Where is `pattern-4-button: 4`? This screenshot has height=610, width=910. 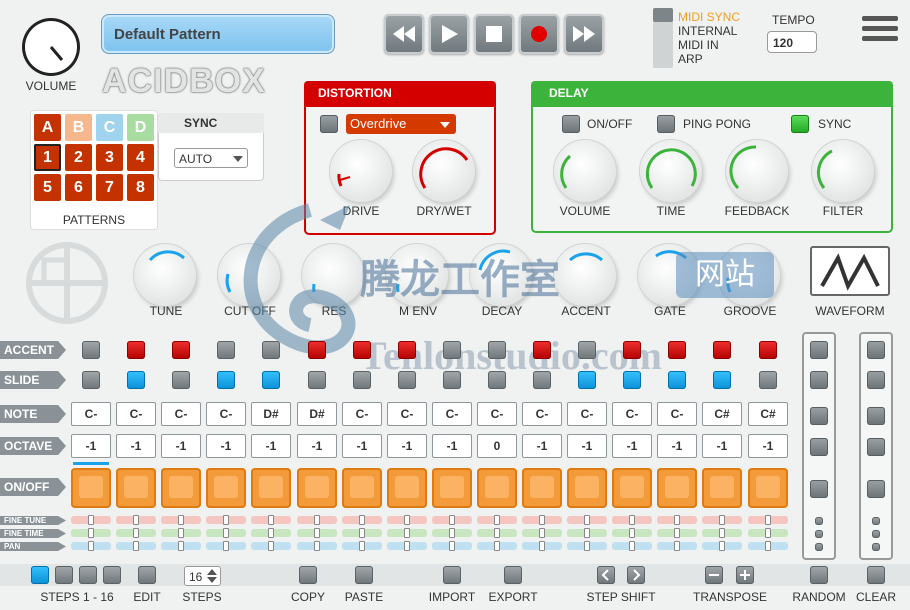 pattern-4-button: 4 is located at coordinates (140, 157).